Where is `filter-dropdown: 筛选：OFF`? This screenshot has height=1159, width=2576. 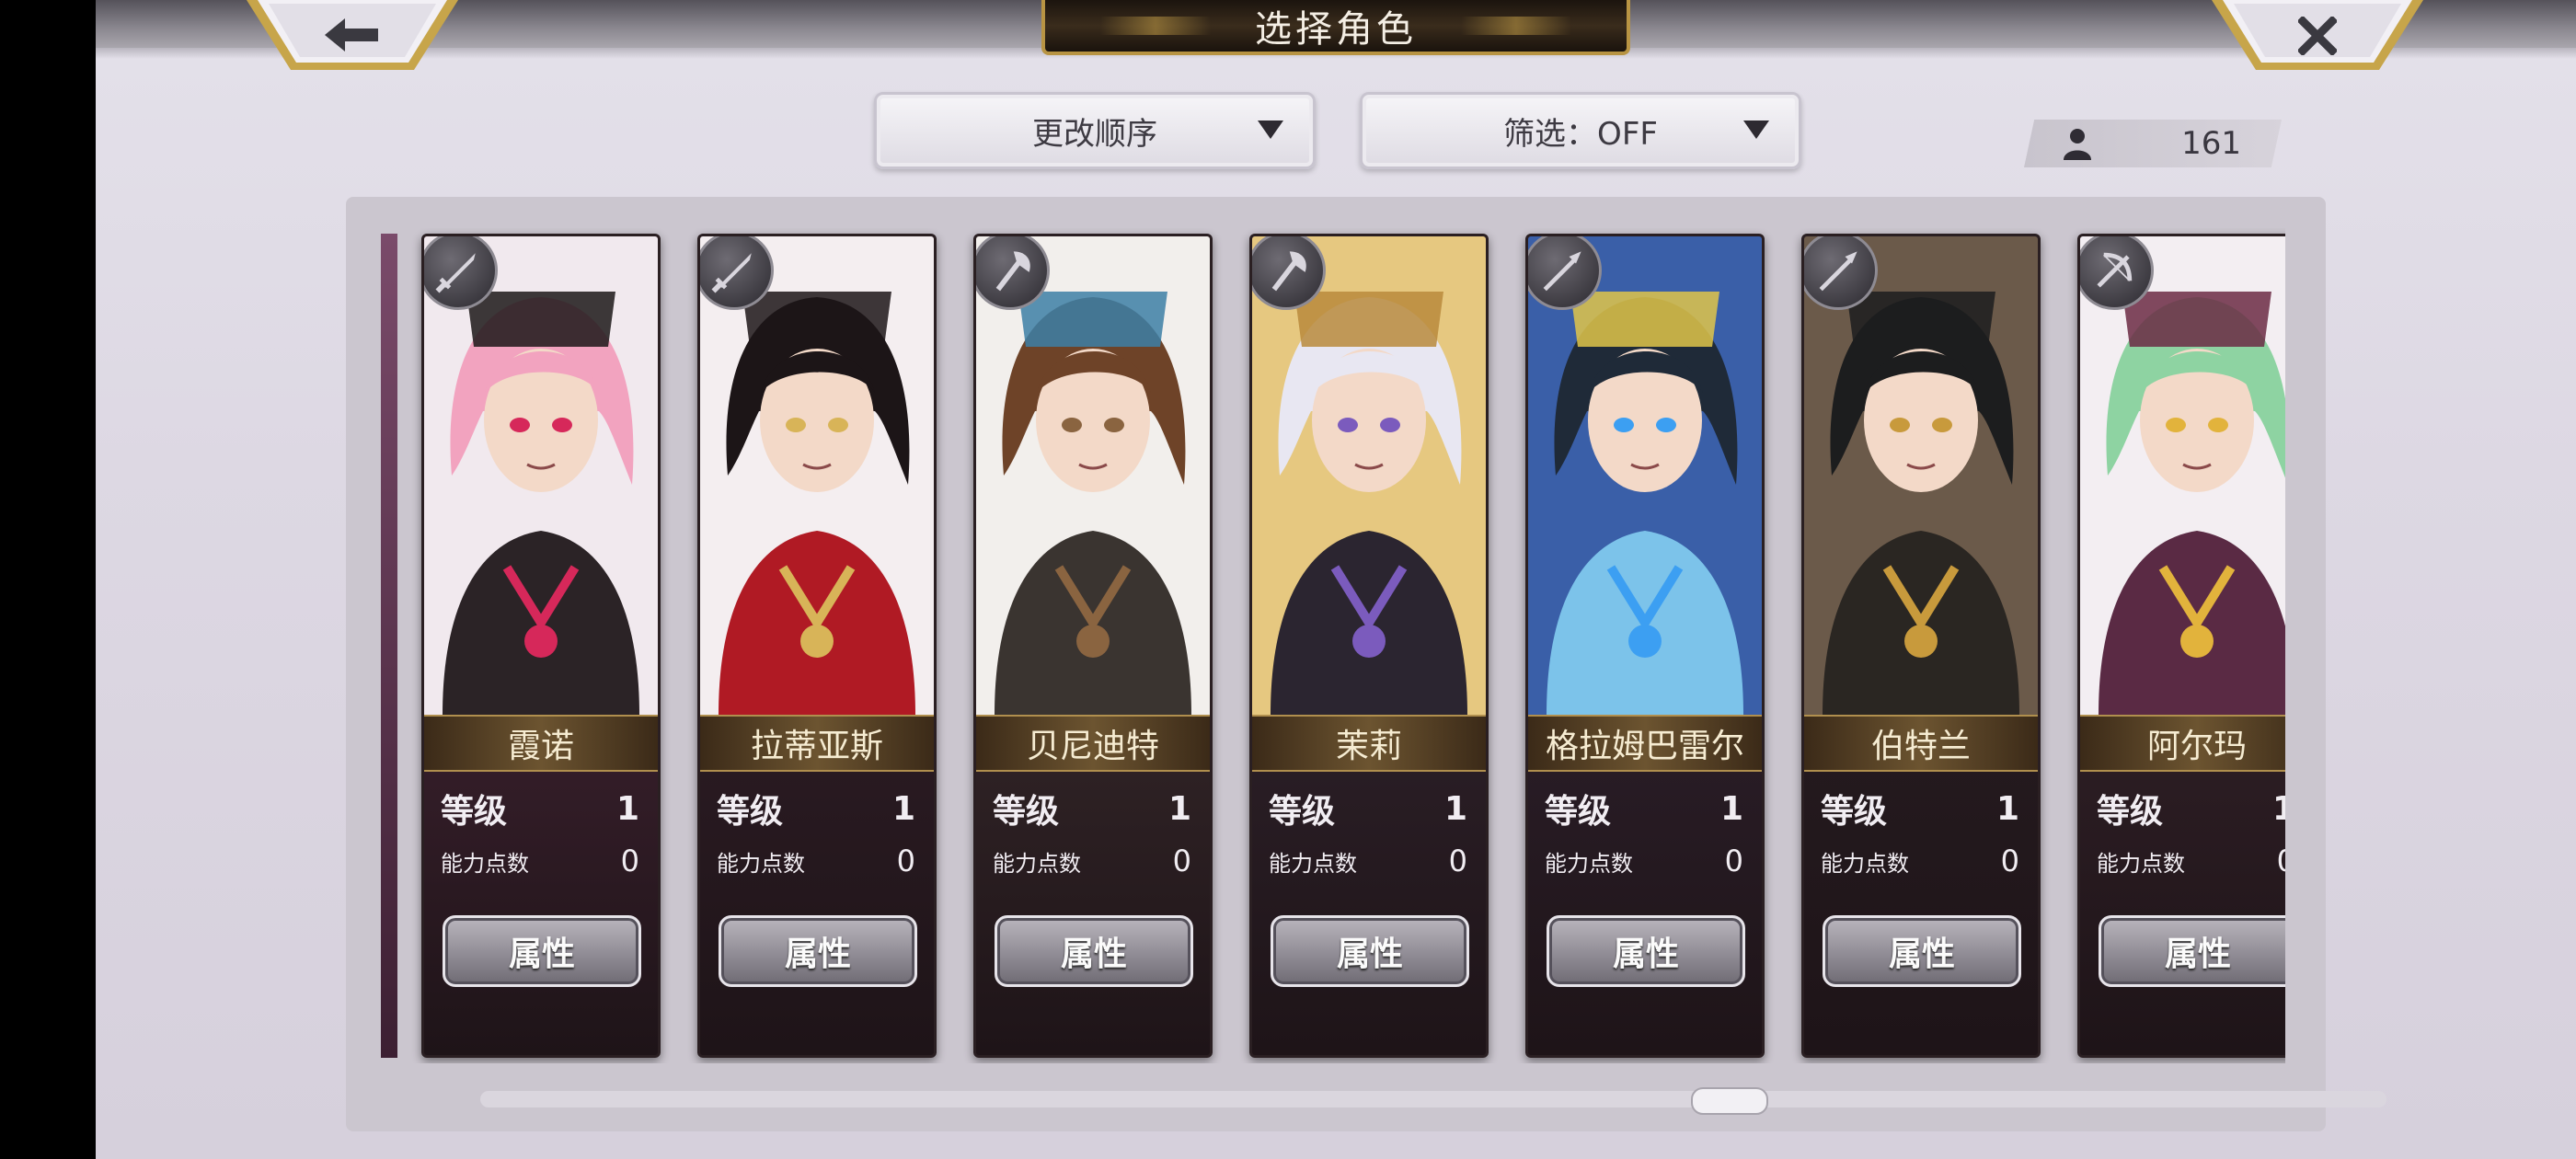
filter-dropdown: 筛选：OFF is located at coordinates (1580, 130).